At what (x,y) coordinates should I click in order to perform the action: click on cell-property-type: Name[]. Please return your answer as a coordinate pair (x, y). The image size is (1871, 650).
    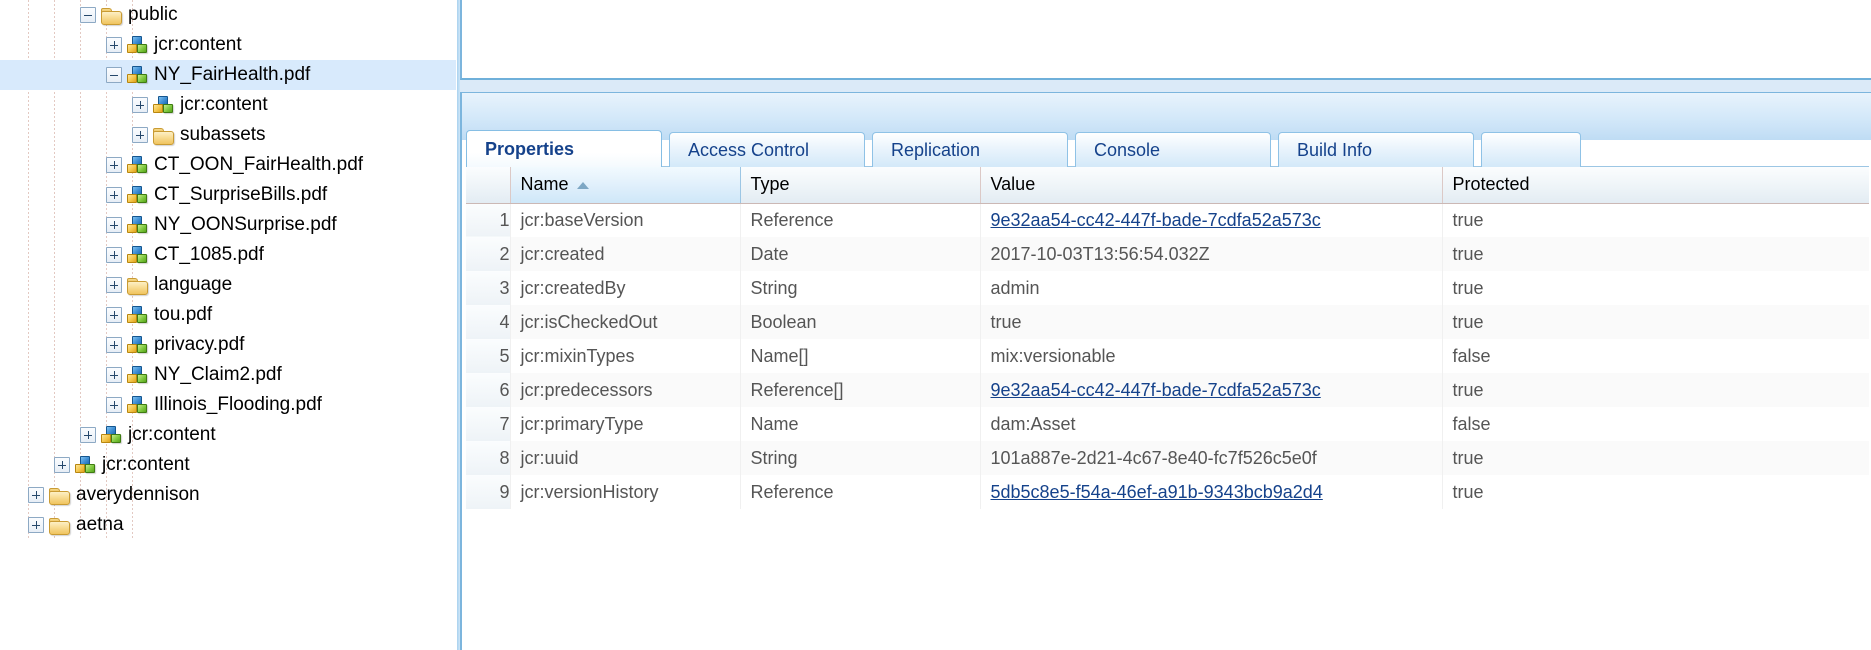
    Looking at the image, I should click on (860, 356).